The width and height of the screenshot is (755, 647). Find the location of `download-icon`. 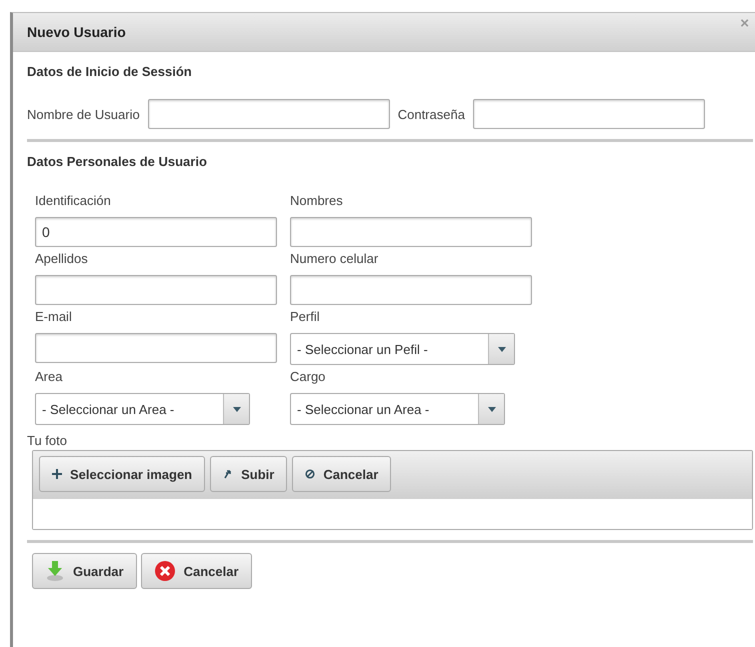

download-icon is located at coordinates (55, 571).